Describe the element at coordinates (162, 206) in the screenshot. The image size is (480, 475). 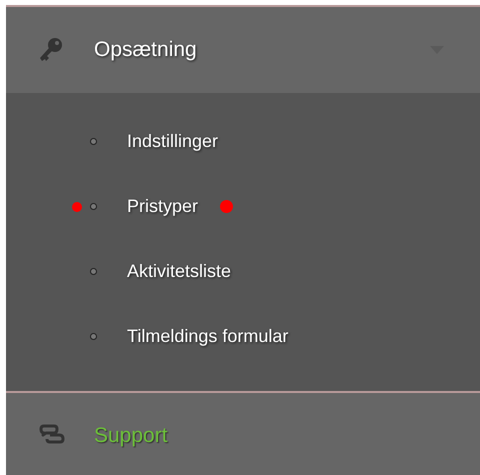
I see `submenu-link: Pristyper` at that location.